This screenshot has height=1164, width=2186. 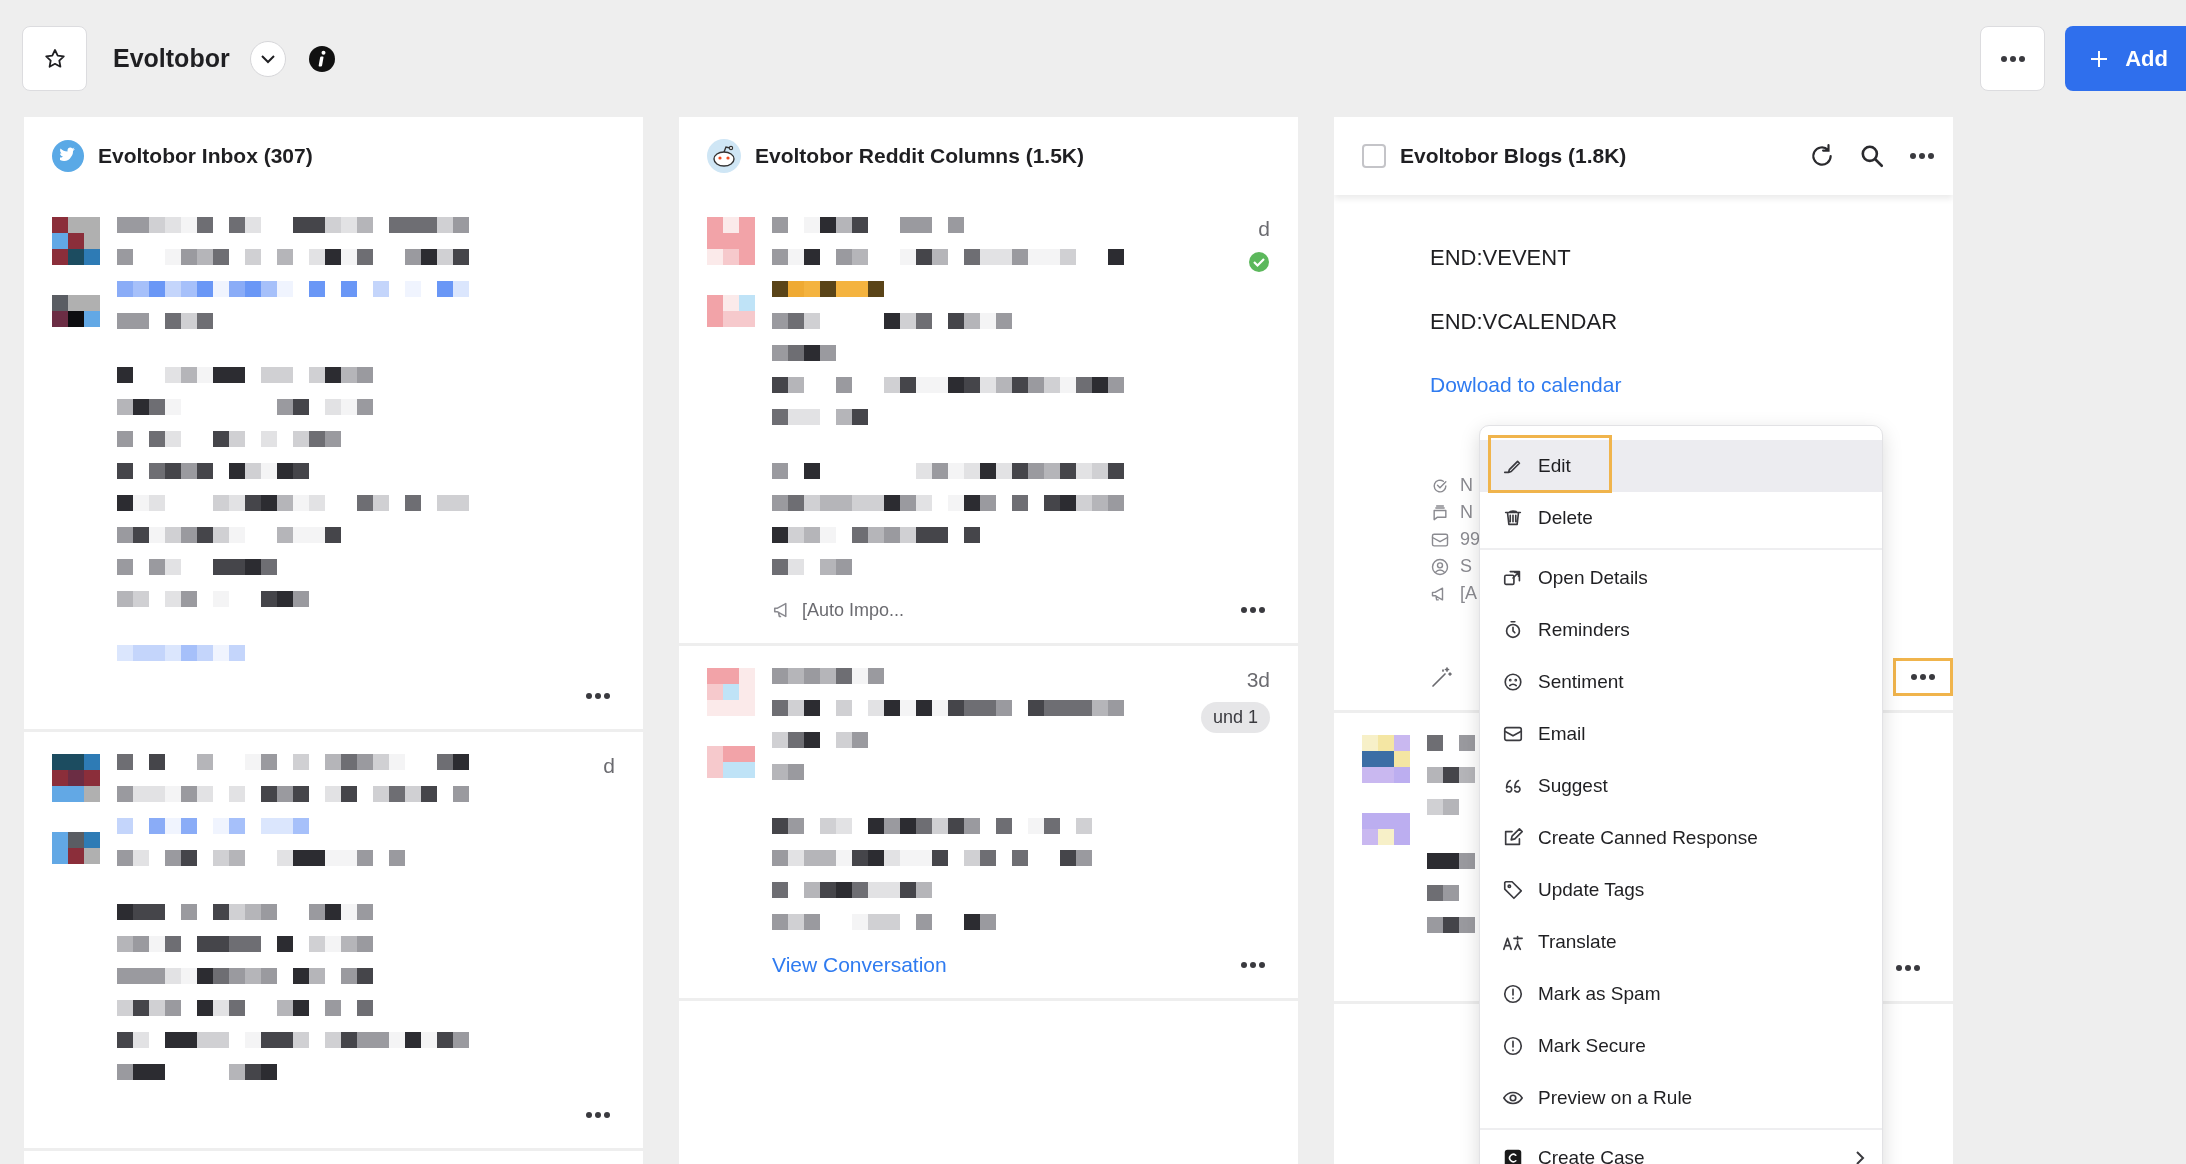 What do you see at coordinates (1470, 539) in the screenshot?
I see `meta-text: 99` at bounding box center [1470, 539].